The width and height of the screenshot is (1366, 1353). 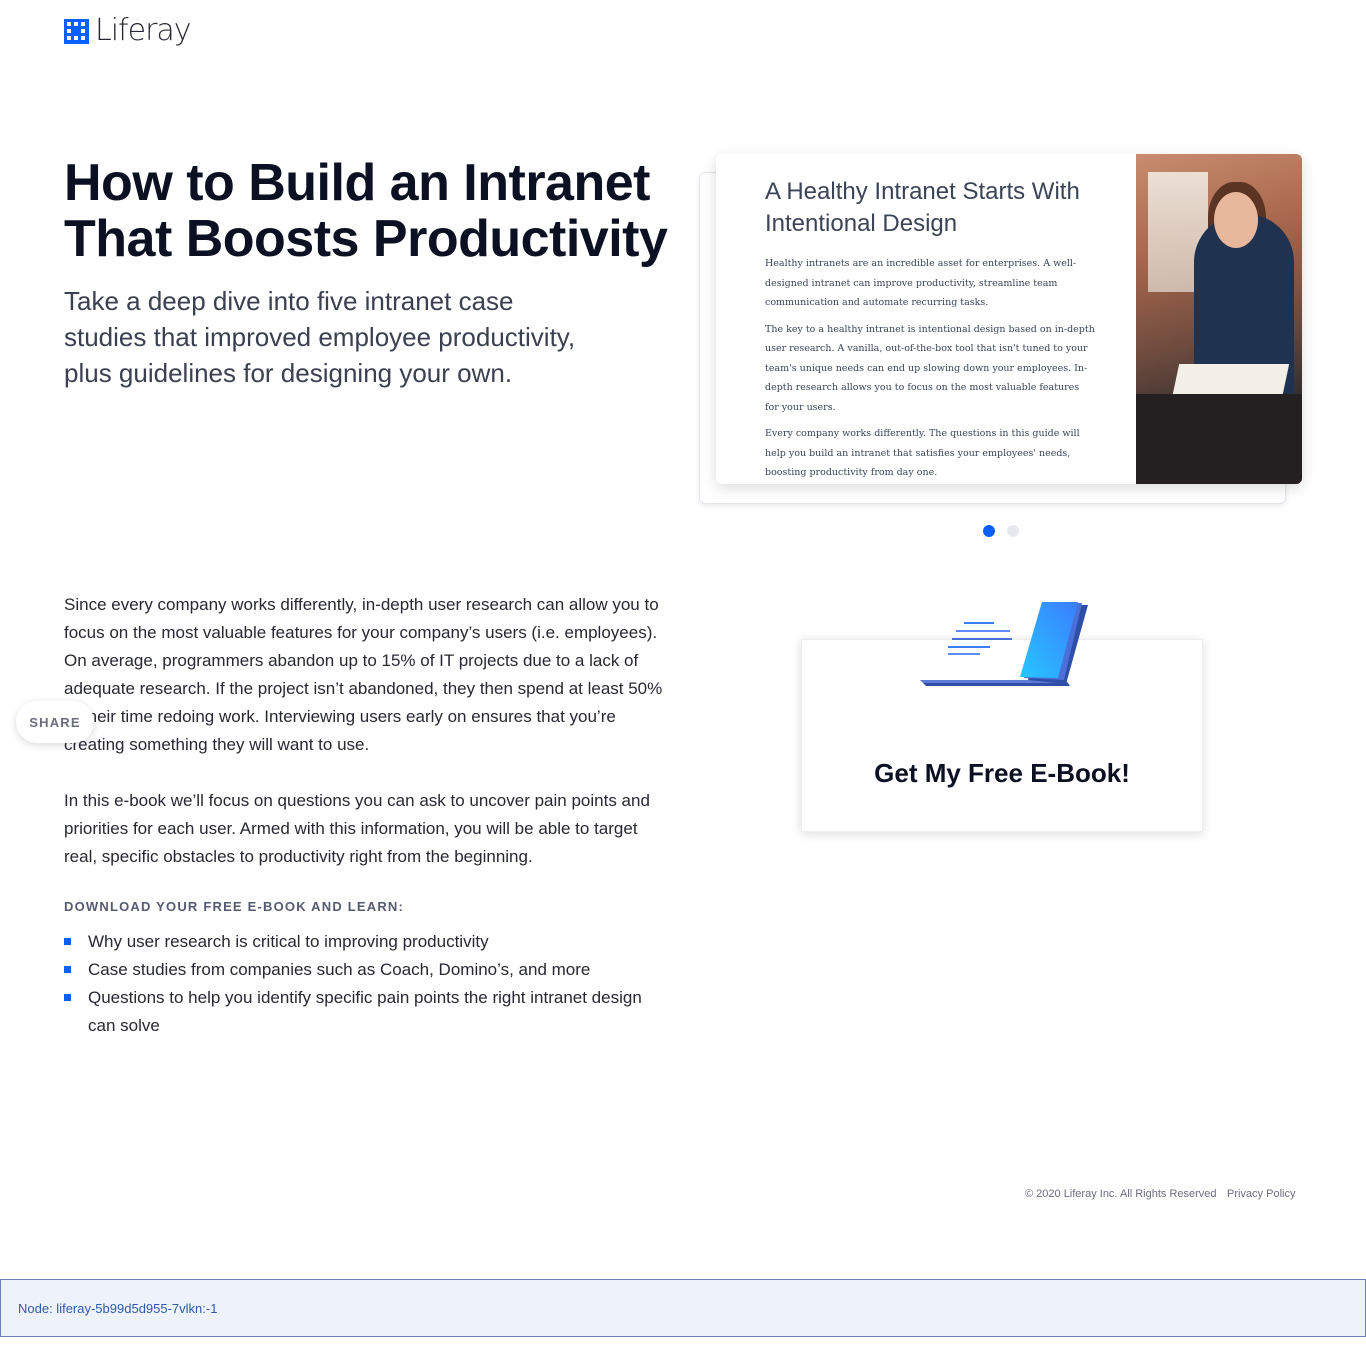 What do you see at coordinates (1001, 531) in the screenshot?
I see `carousel-indicators` at bounding box center [1001, 531].